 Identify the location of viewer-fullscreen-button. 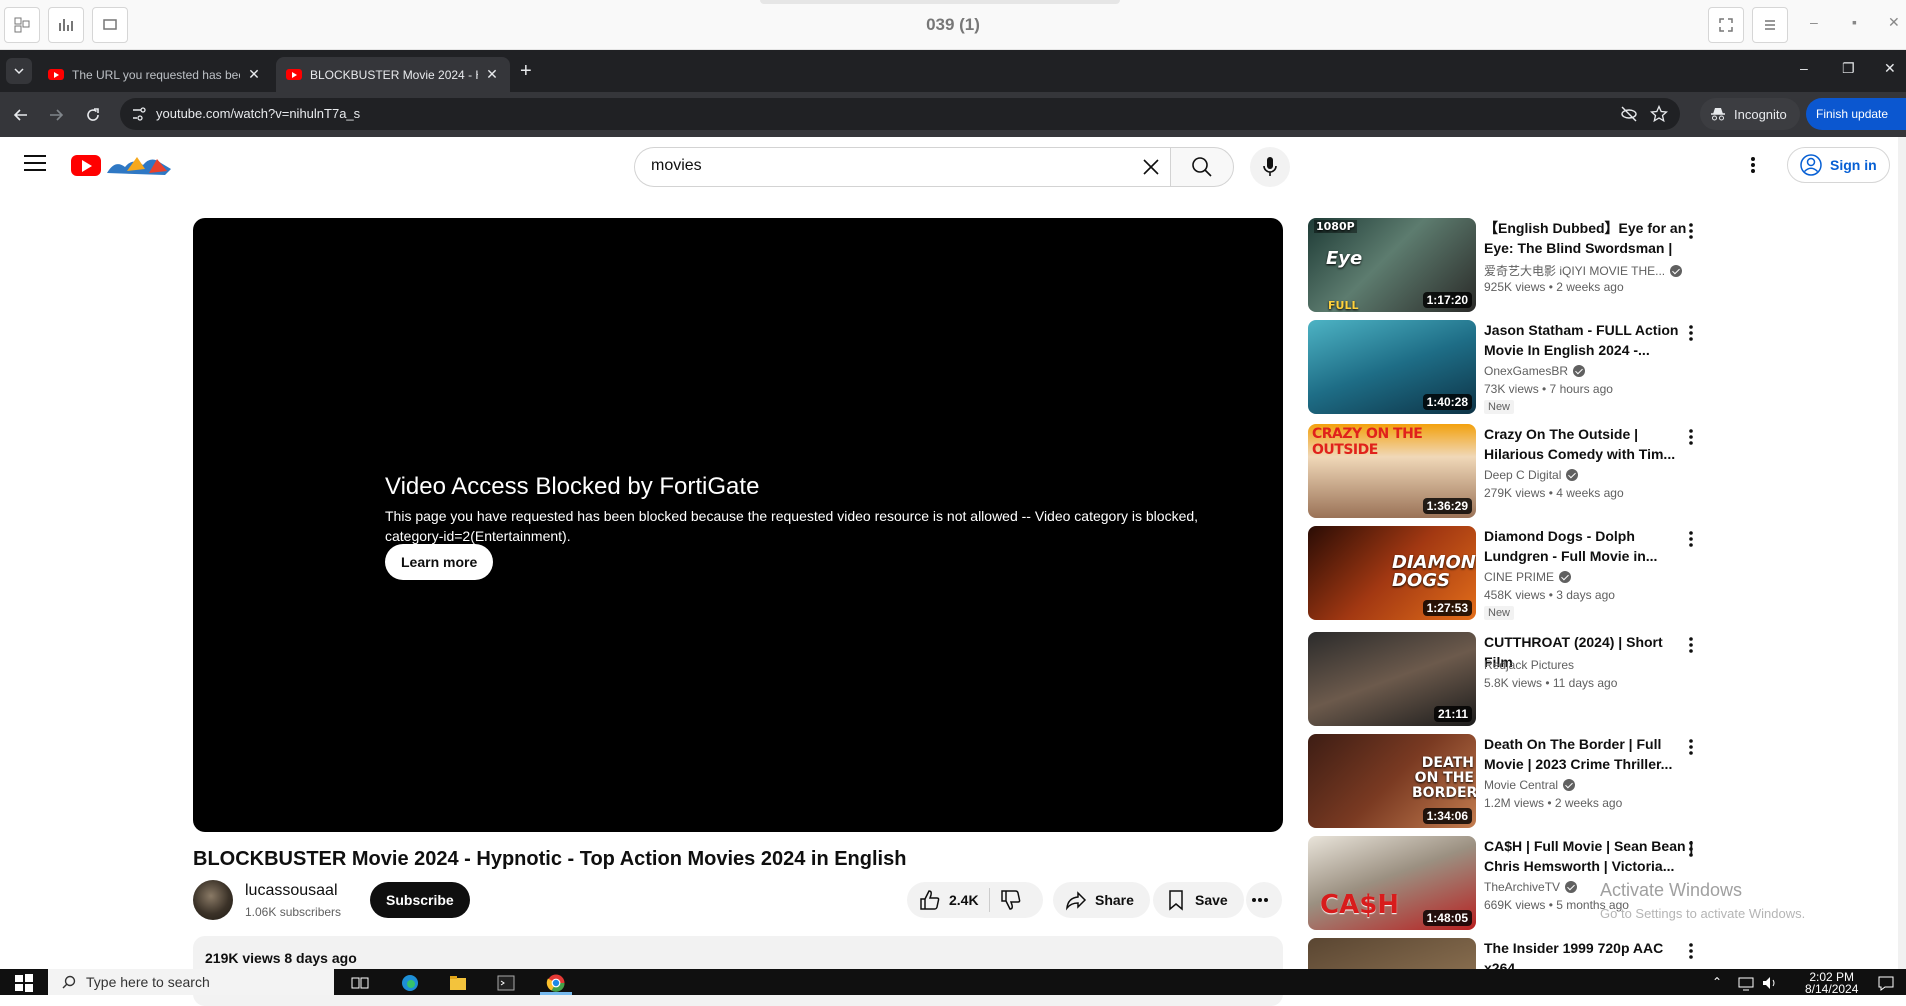
(1726, 25).